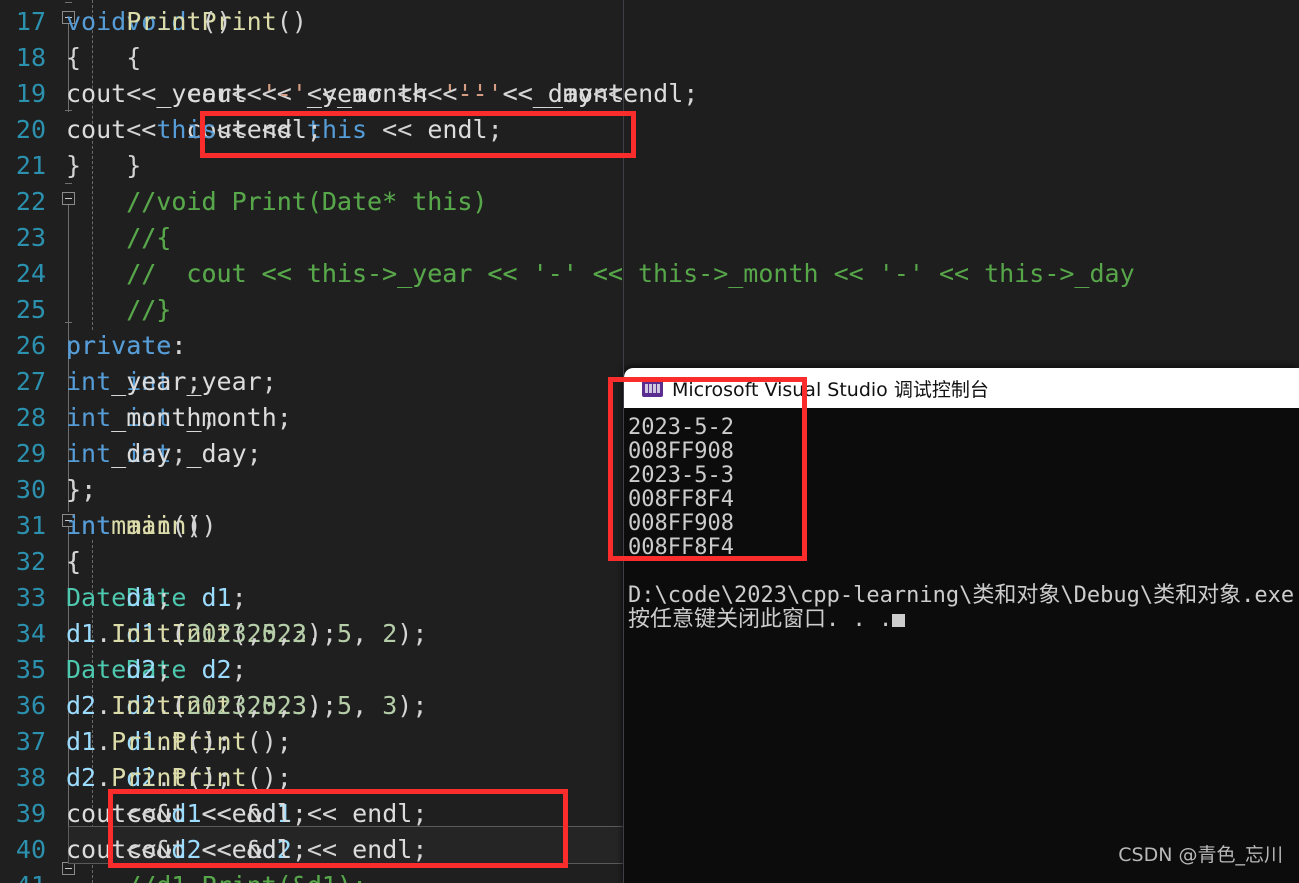 The height and width of the screenshot is (883, 1299). What do you see at coordinates (103, 166) in the screenshot?
I see `code-line: }` at bounding box center [103, 166].